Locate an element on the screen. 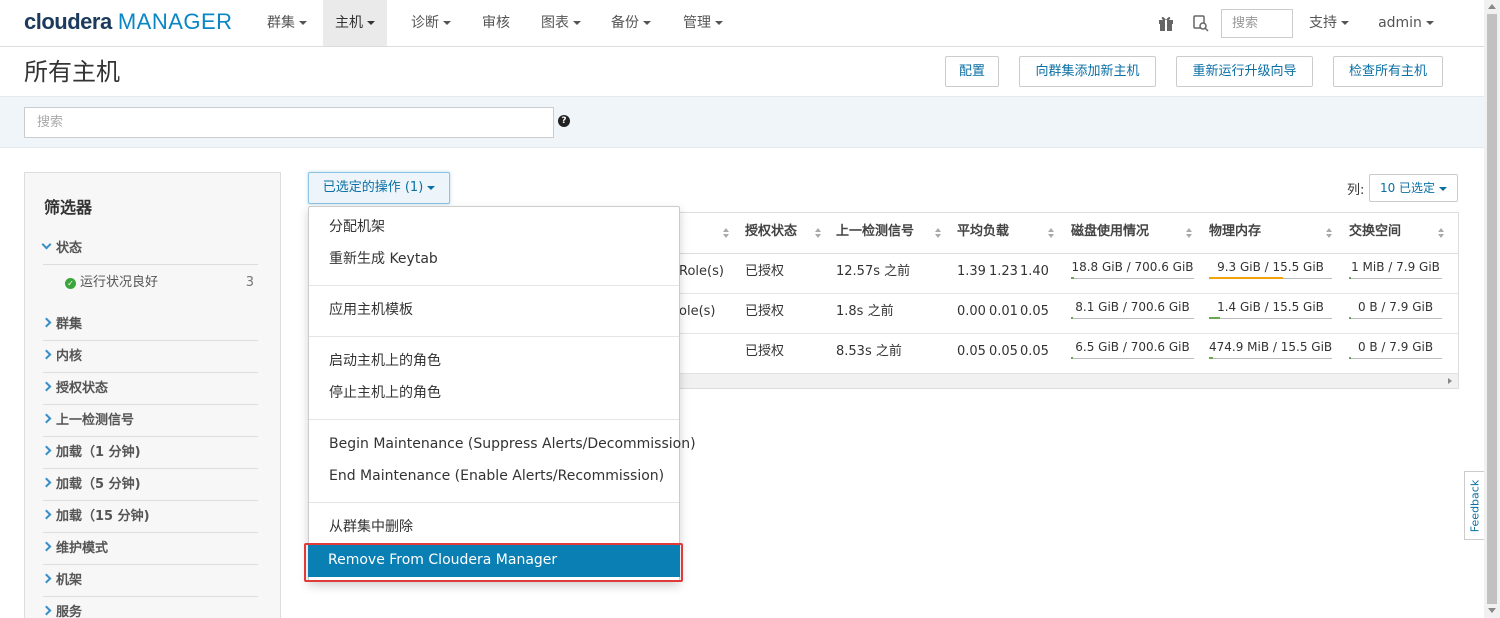 This screenshot has width=1500, height=618. scroll-down-icon is located at coordinates (1492, 610).